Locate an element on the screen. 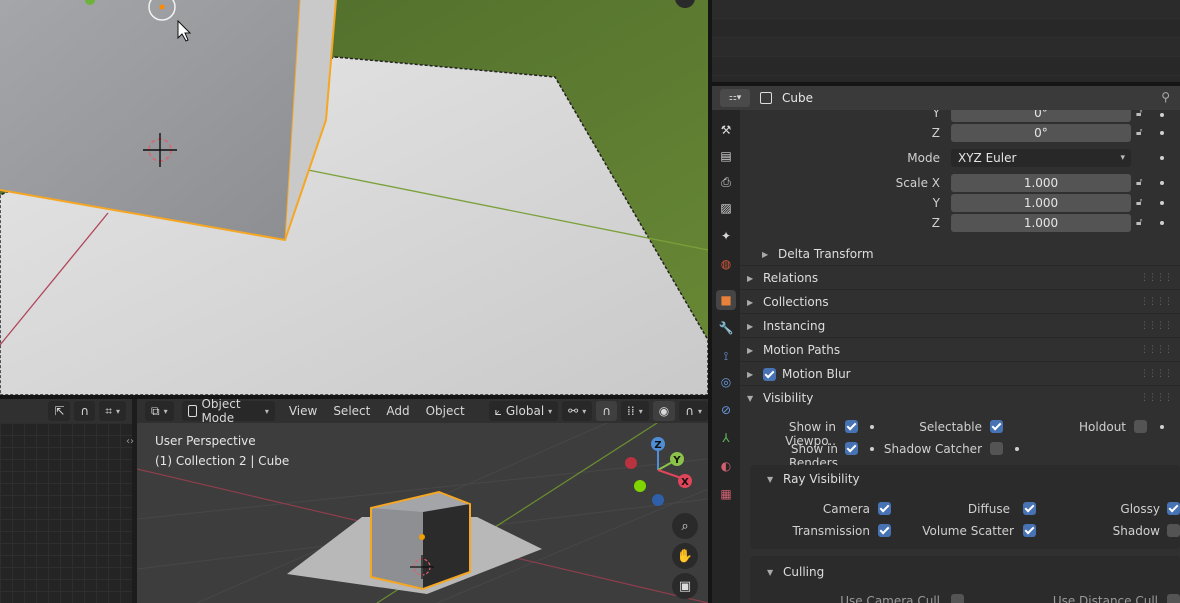 The image size is (1180, 603). menu-select: Select is located at coordinates (351, 411).